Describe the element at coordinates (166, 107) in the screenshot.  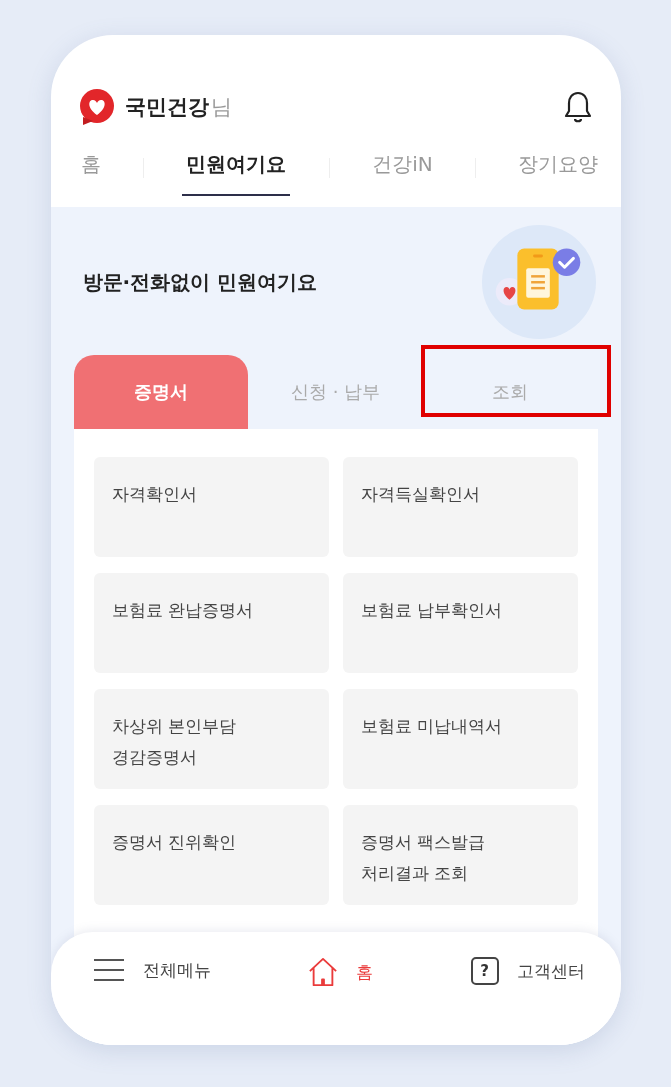
I see `user-name: 국민건강` at that location.